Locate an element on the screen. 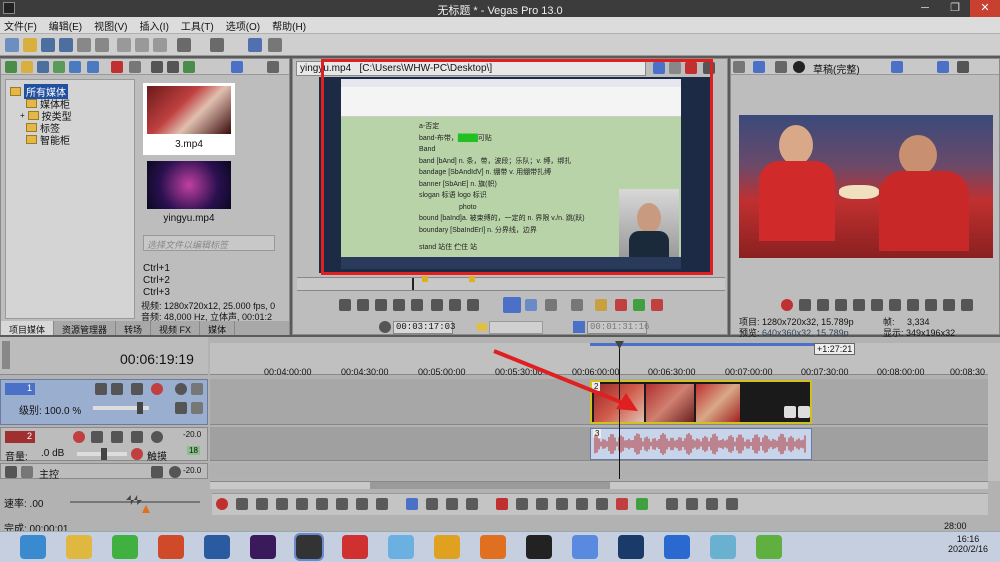  pan-icon is located at coordinates (137, 454).